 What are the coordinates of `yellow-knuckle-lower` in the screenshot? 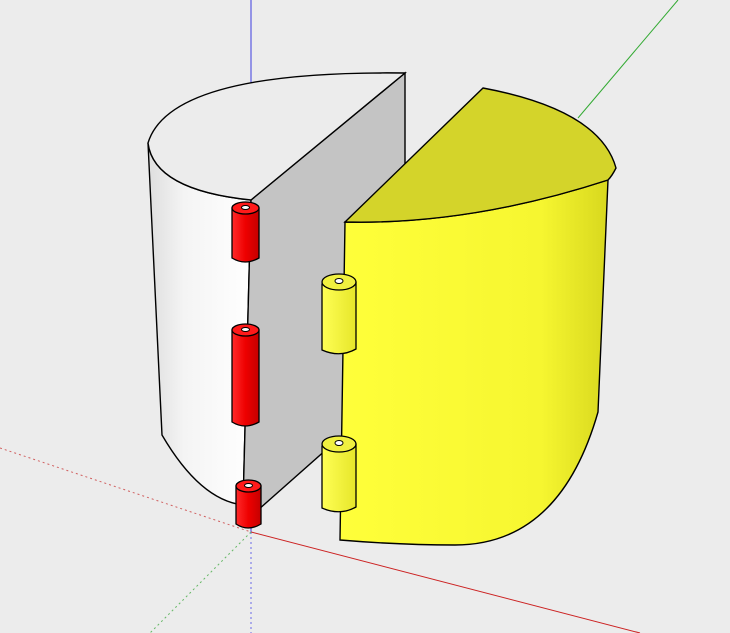 It's located at (339, 474).